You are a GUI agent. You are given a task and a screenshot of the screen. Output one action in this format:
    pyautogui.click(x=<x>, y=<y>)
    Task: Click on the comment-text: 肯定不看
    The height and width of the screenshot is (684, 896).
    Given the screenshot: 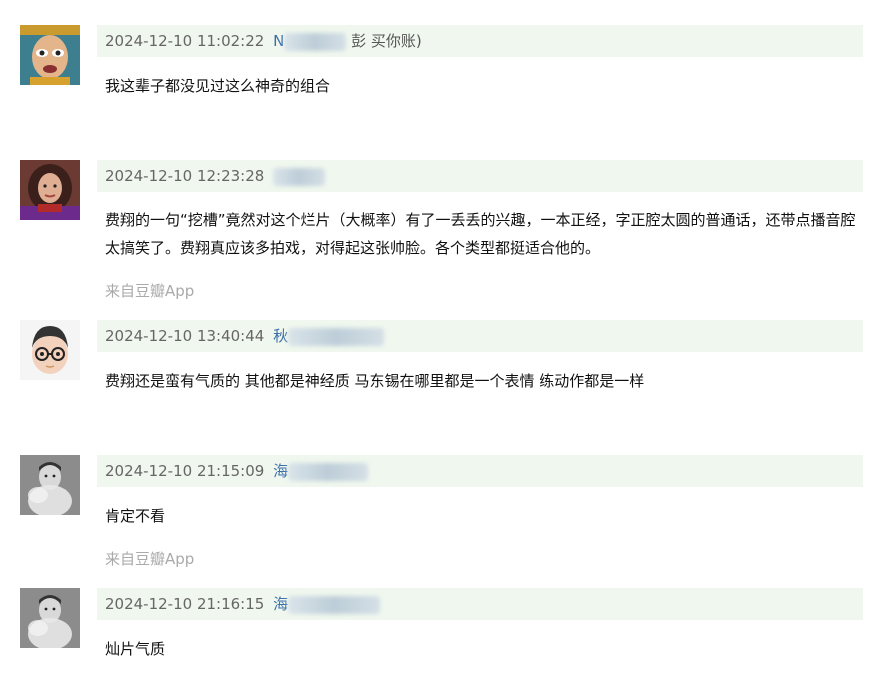 What is the action you would take?
    pyautogui.click(x=135, y=516)
    